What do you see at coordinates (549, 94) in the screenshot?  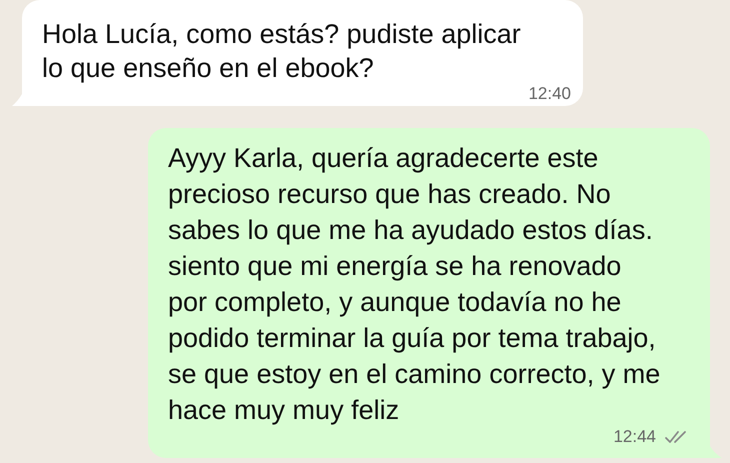 I see `message-time: 12:40` at bounding box center [549, 94].